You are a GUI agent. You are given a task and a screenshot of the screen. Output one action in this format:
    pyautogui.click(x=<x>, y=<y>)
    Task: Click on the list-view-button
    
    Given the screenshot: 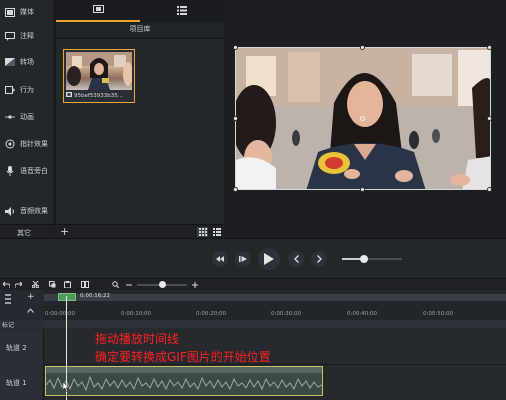 What is the action you would take?
    pyautogui.click(x=216, y=232)
    